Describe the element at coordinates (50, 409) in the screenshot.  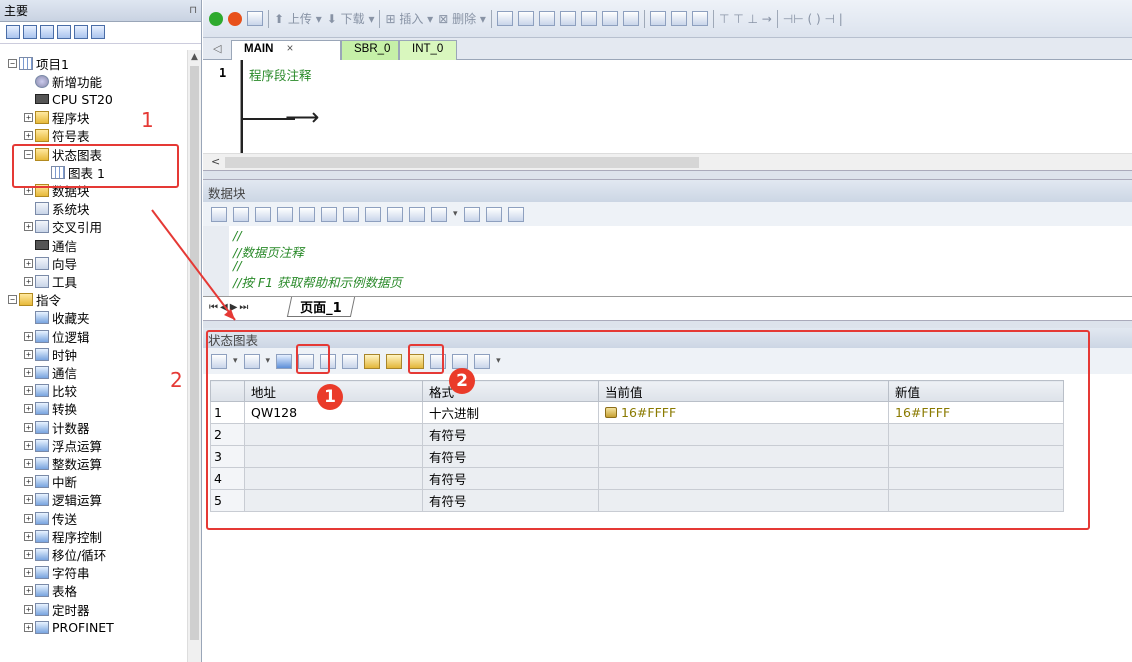
I see `tree-item: + 转换` at that location.